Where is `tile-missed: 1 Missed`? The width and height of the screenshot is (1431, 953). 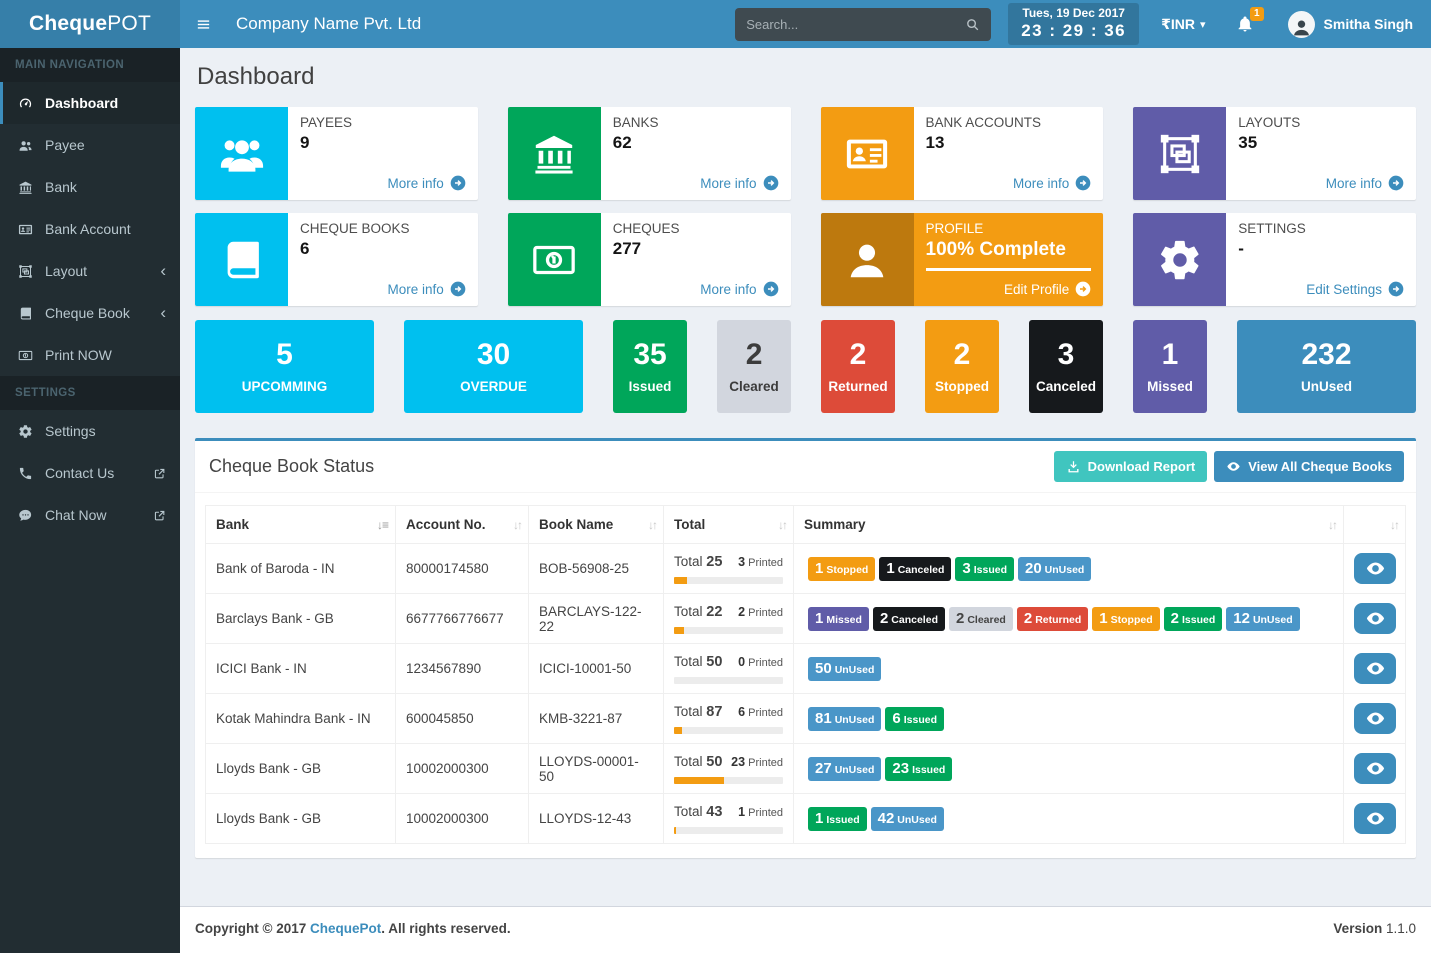
tile-missed: 1 Missed is located at coordinates (1169, 366).